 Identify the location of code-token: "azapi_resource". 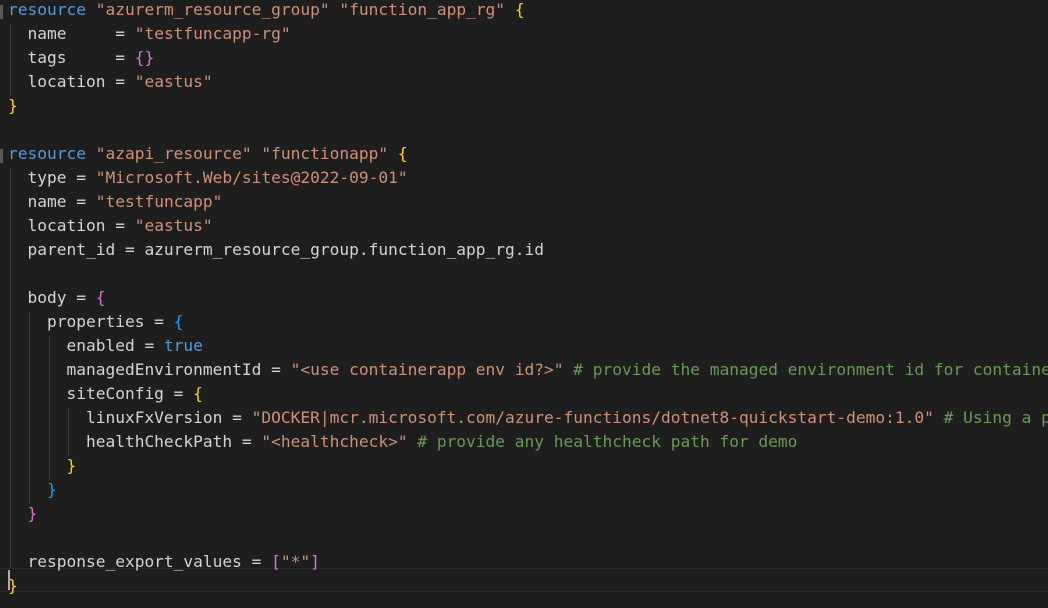
(173, 153).